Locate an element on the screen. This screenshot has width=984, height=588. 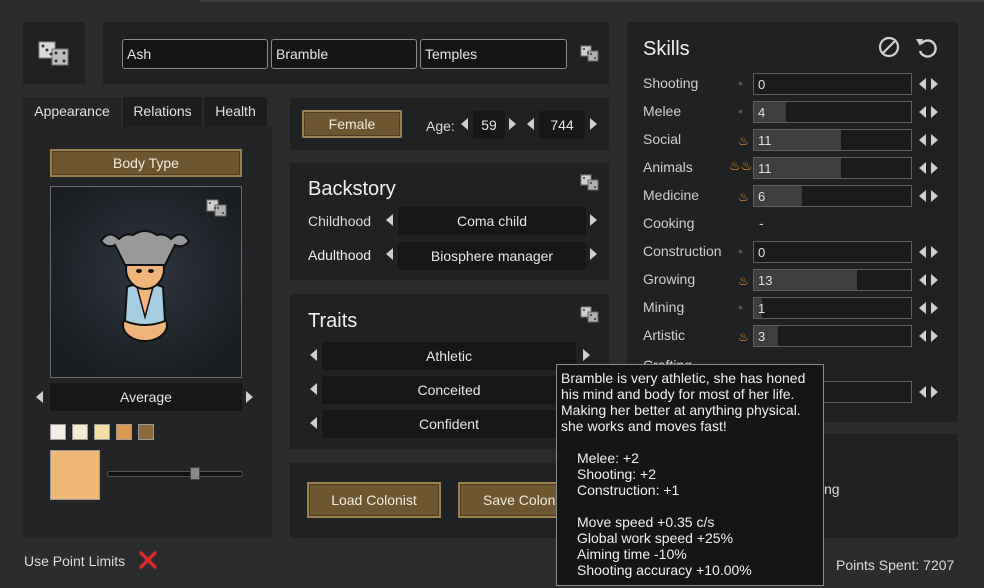
skill-crafting-down-arrow-icon is located at coordinates (922, 392).